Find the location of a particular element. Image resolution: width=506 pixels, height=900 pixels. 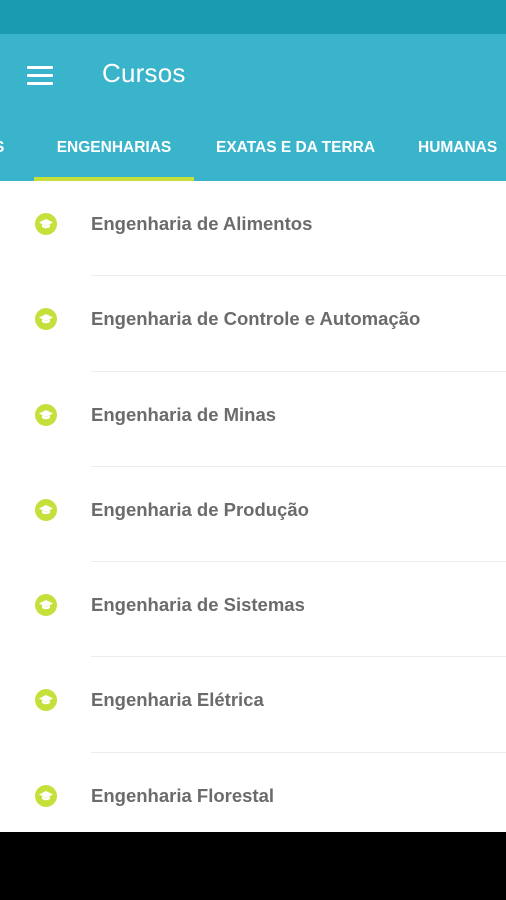

course-item-engenharia-de-producao: Engenharia de Produção is located at coordinates (253, 515).